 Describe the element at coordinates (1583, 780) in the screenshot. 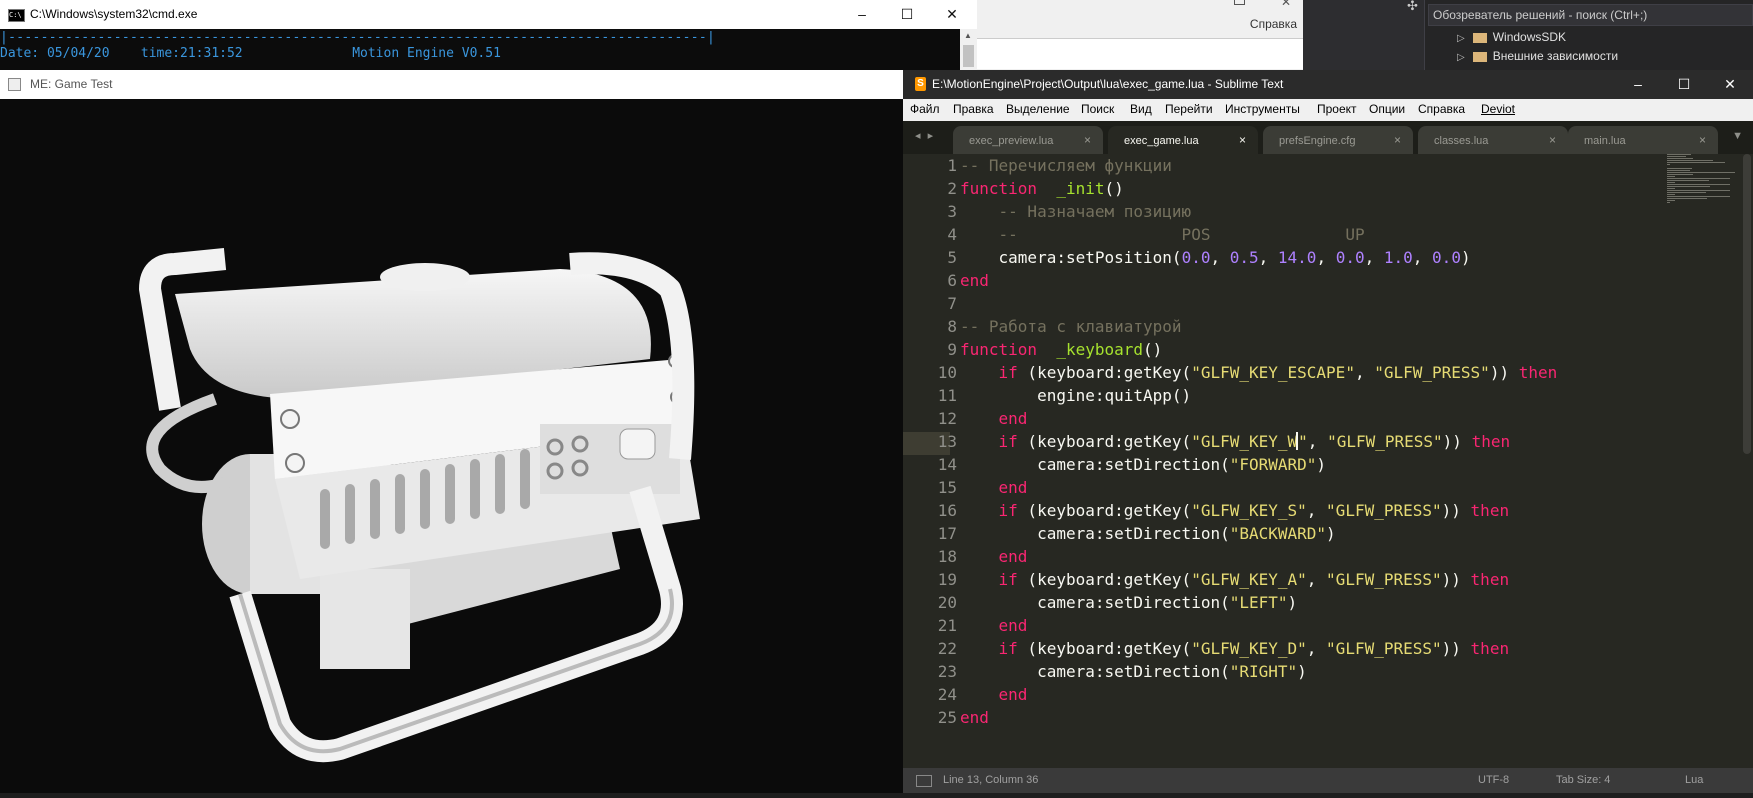

I see `tab-size-indicator: Tab Size: 4` at that location.